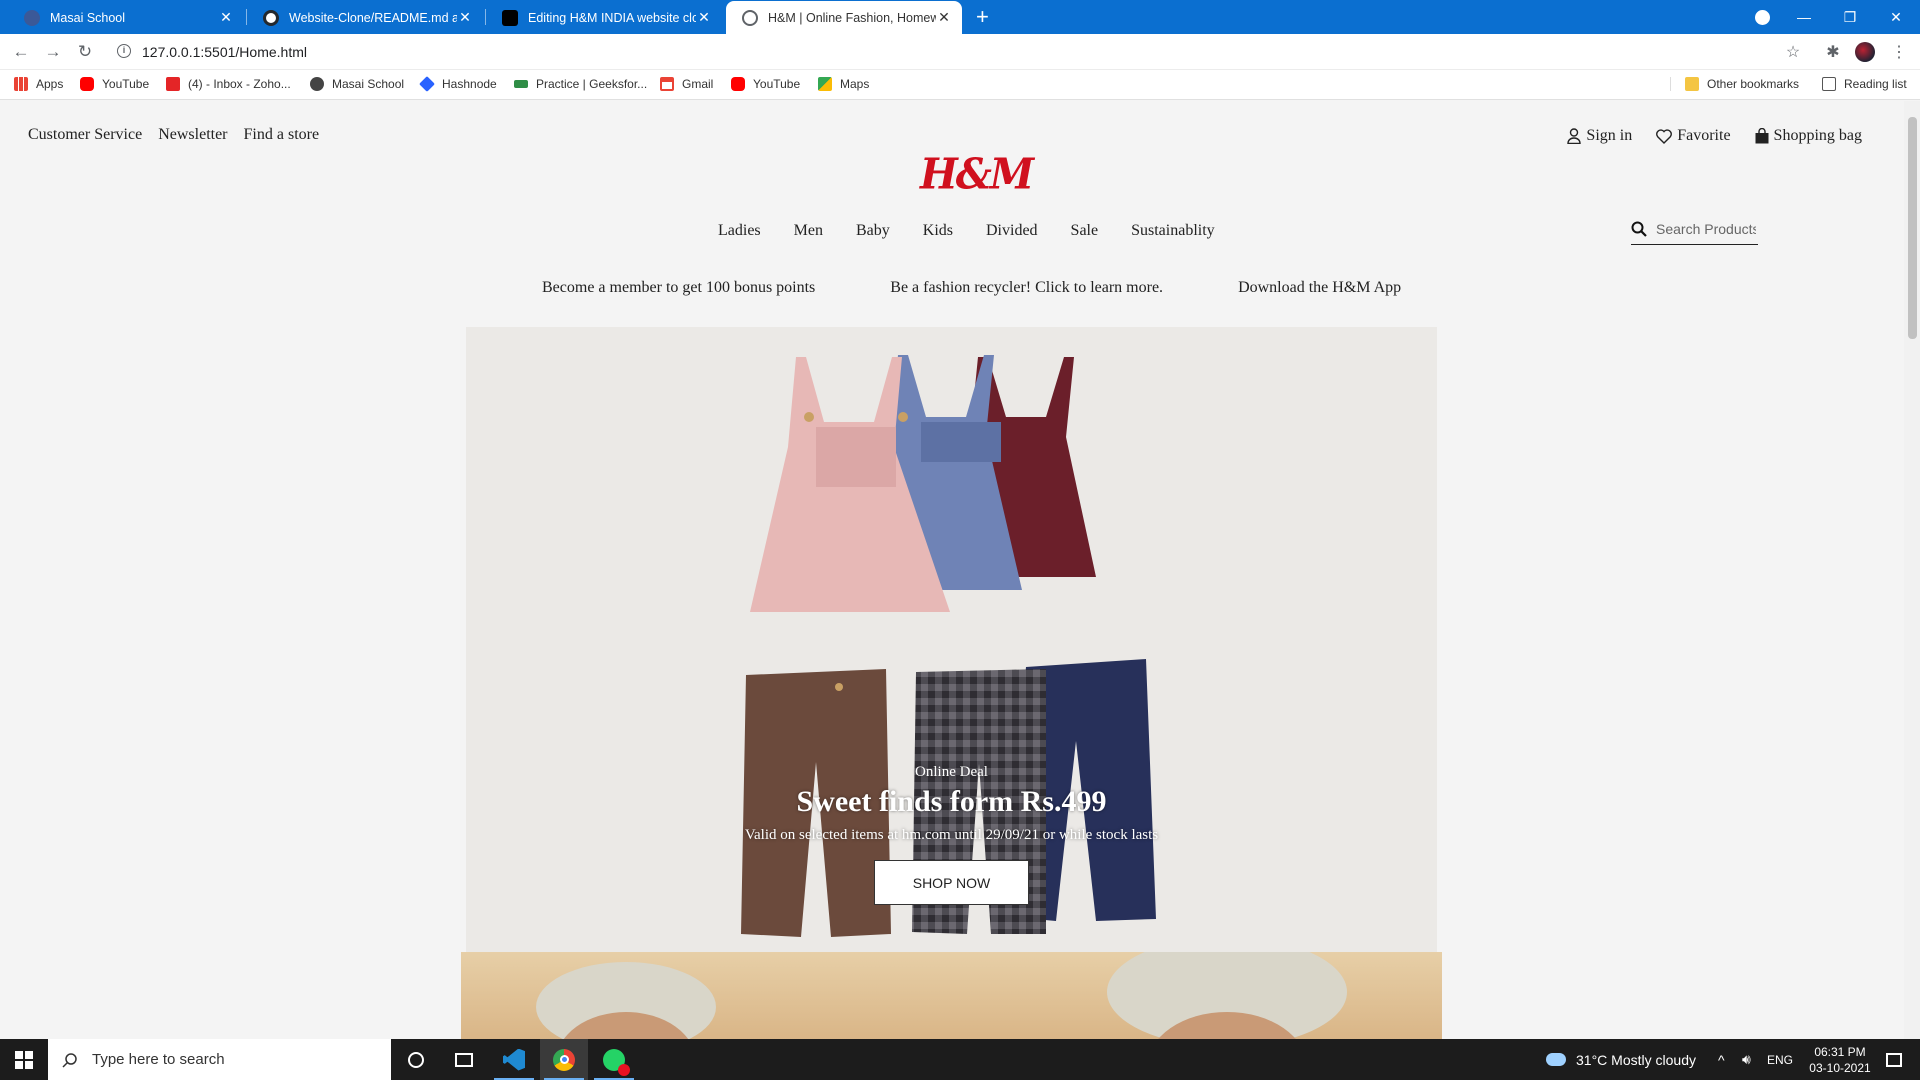  Describe the element at coordinates (32, 17) in the screenshot. I see `masai-favicon-icon` at that location.